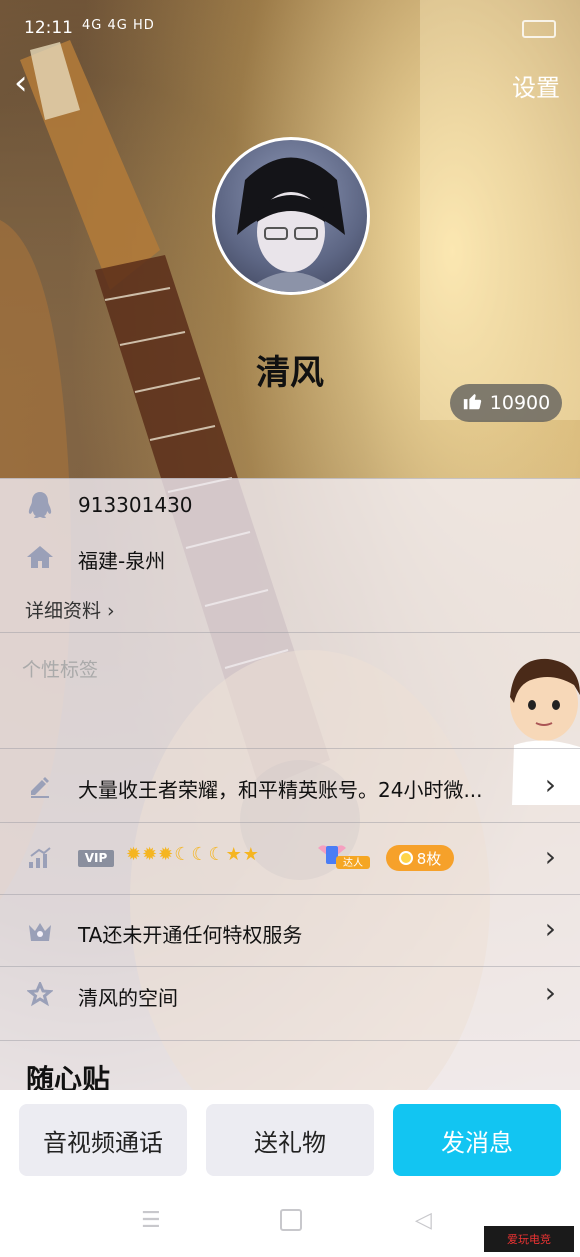 Image resolution: width=580 pixels, height=1257 pixels. What do you see at coordinates (353, 863) in the screenshot?
I see `svg-text: 达人` at bounding box center [353, 863].